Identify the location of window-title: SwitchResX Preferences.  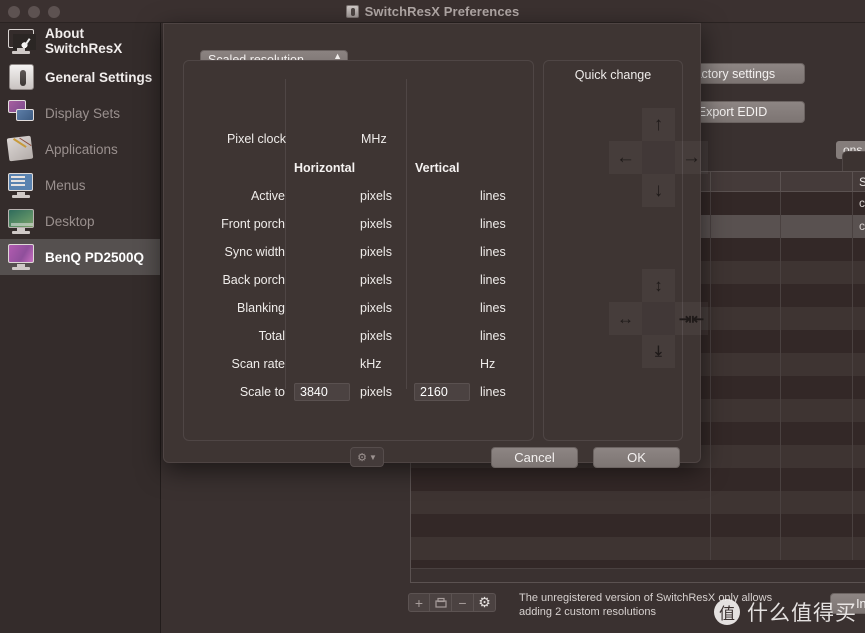
(442, 11).